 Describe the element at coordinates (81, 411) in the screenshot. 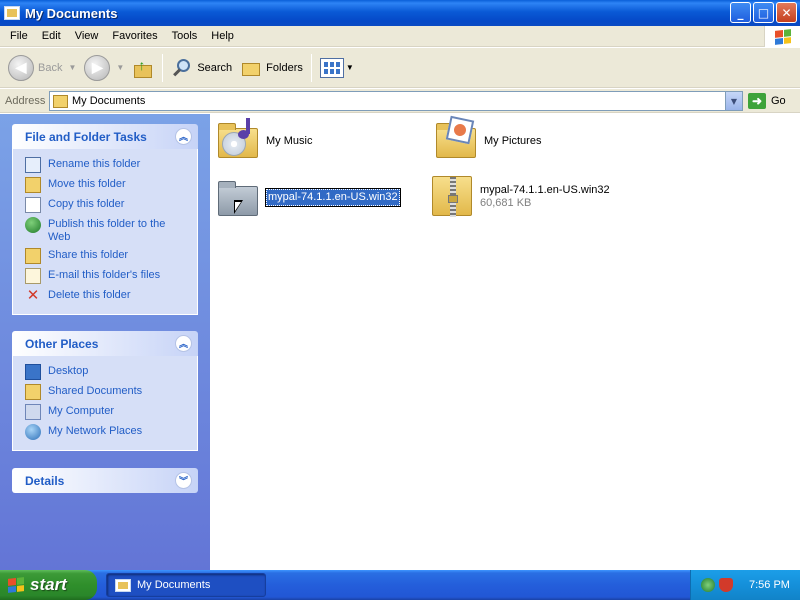

I see `place-label: My Computer` at that location.